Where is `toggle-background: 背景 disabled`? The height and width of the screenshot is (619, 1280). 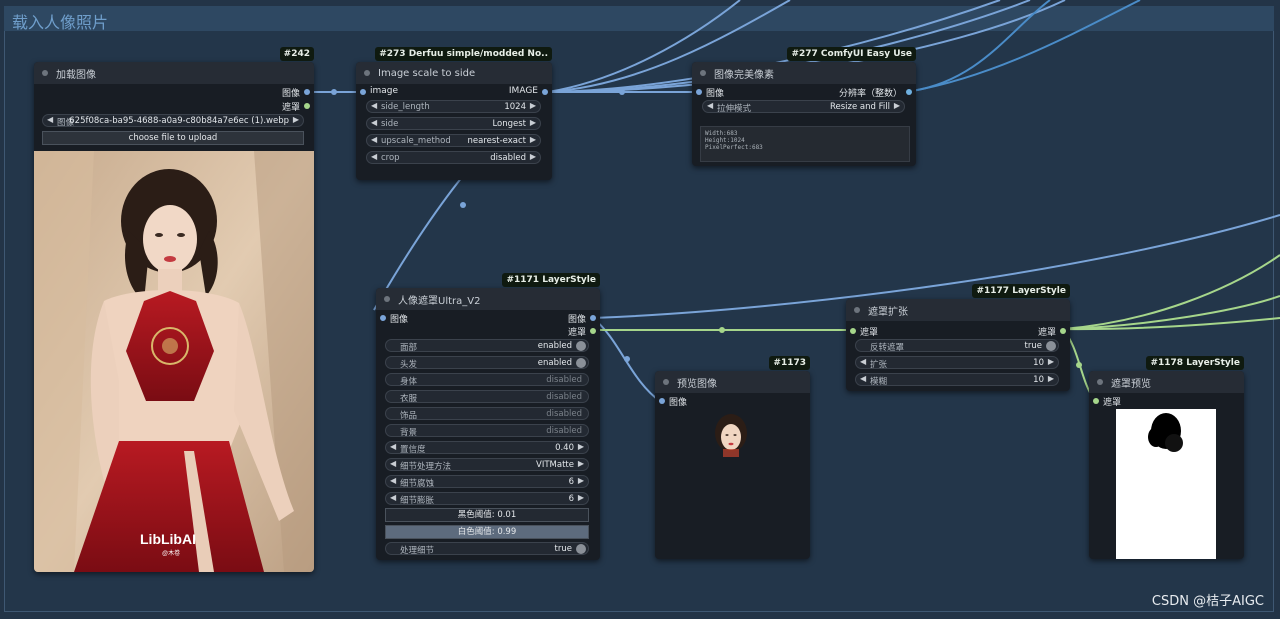 toggle-background: 背景 disabled is located at coordinates (487, 431).